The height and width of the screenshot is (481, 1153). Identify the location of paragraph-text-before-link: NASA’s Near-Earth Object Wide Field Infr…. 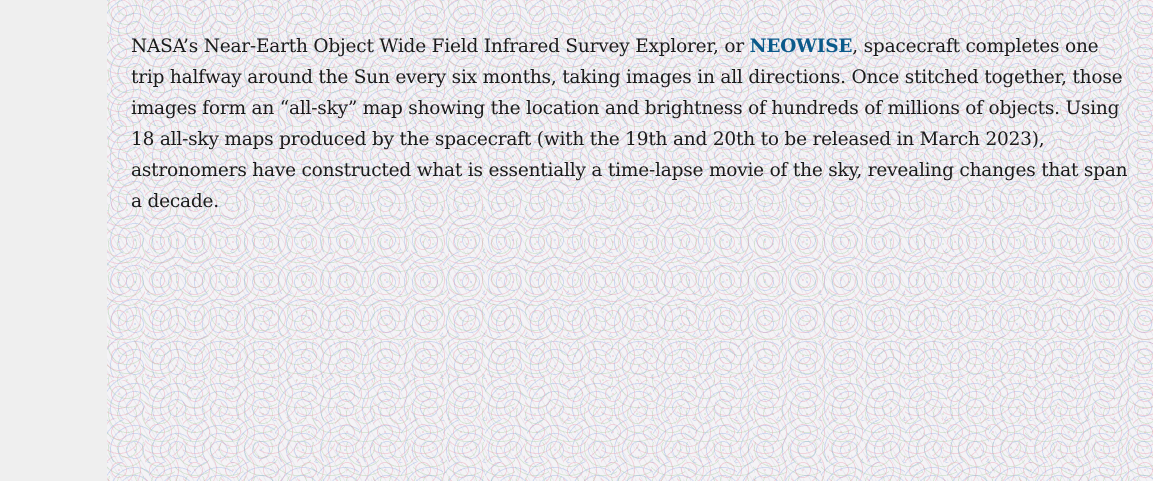
(440, 46).